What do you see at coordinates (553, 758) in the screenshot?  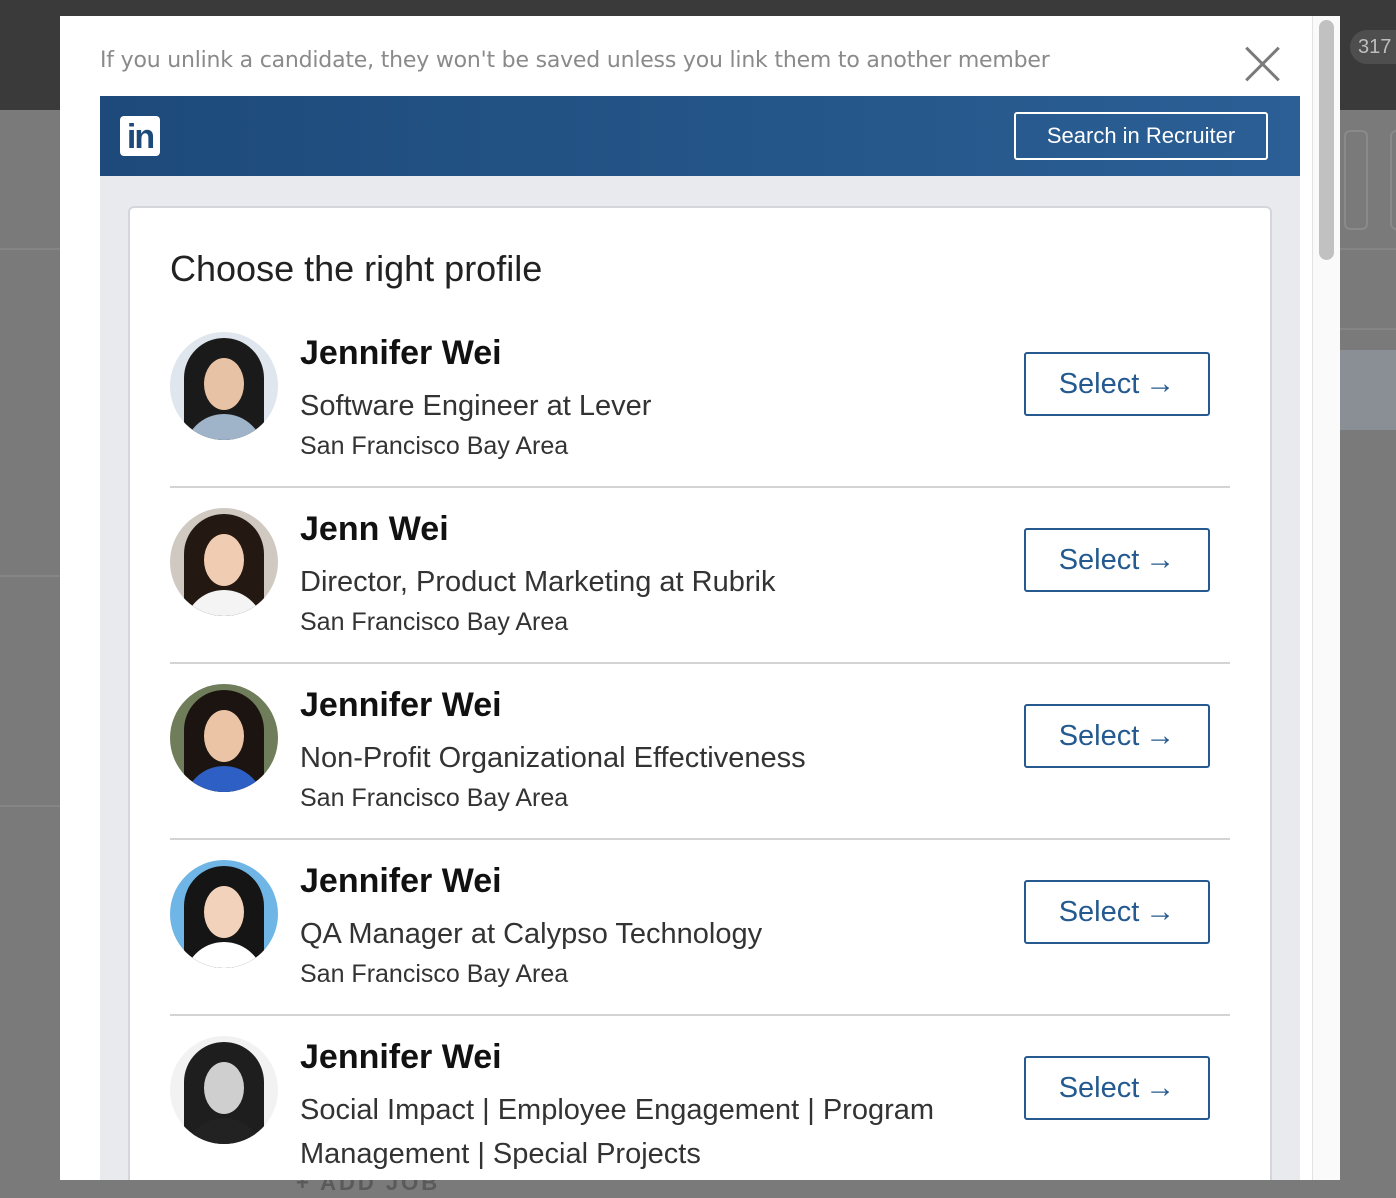 I see `profile-title: Non-Profit Organizational Effectiveness` at bounding box center [553, 758].